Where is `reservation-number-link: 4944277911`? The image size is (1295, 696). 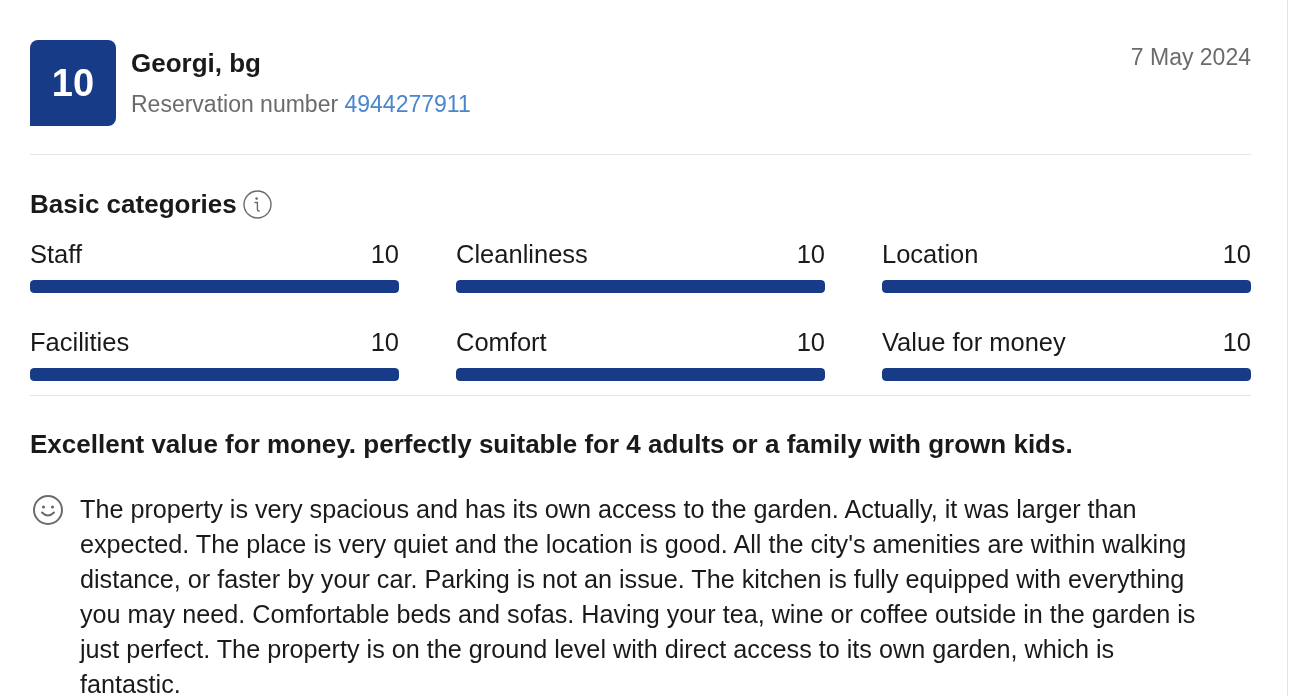
reservation-number-link: 4944277911 is located at coordinates (407, 104).